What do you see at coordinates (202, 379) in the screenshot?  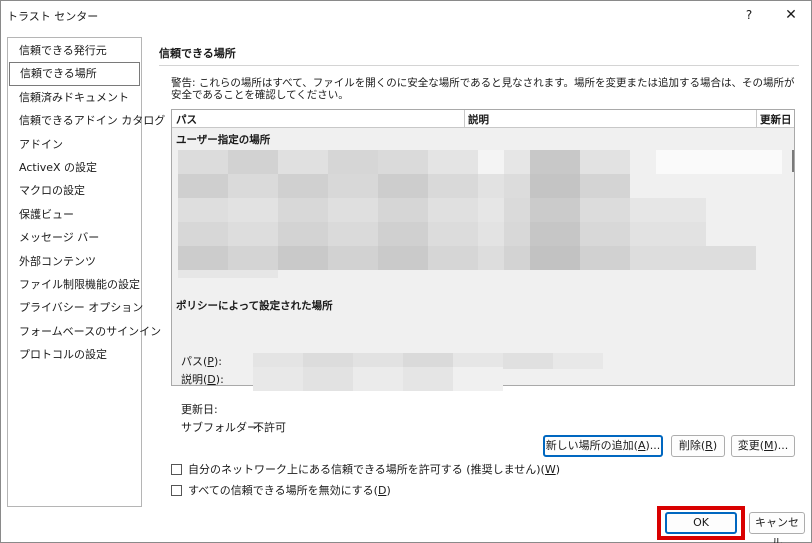 I see `description-label: 説明(D):` at bounding box center [202, 379].